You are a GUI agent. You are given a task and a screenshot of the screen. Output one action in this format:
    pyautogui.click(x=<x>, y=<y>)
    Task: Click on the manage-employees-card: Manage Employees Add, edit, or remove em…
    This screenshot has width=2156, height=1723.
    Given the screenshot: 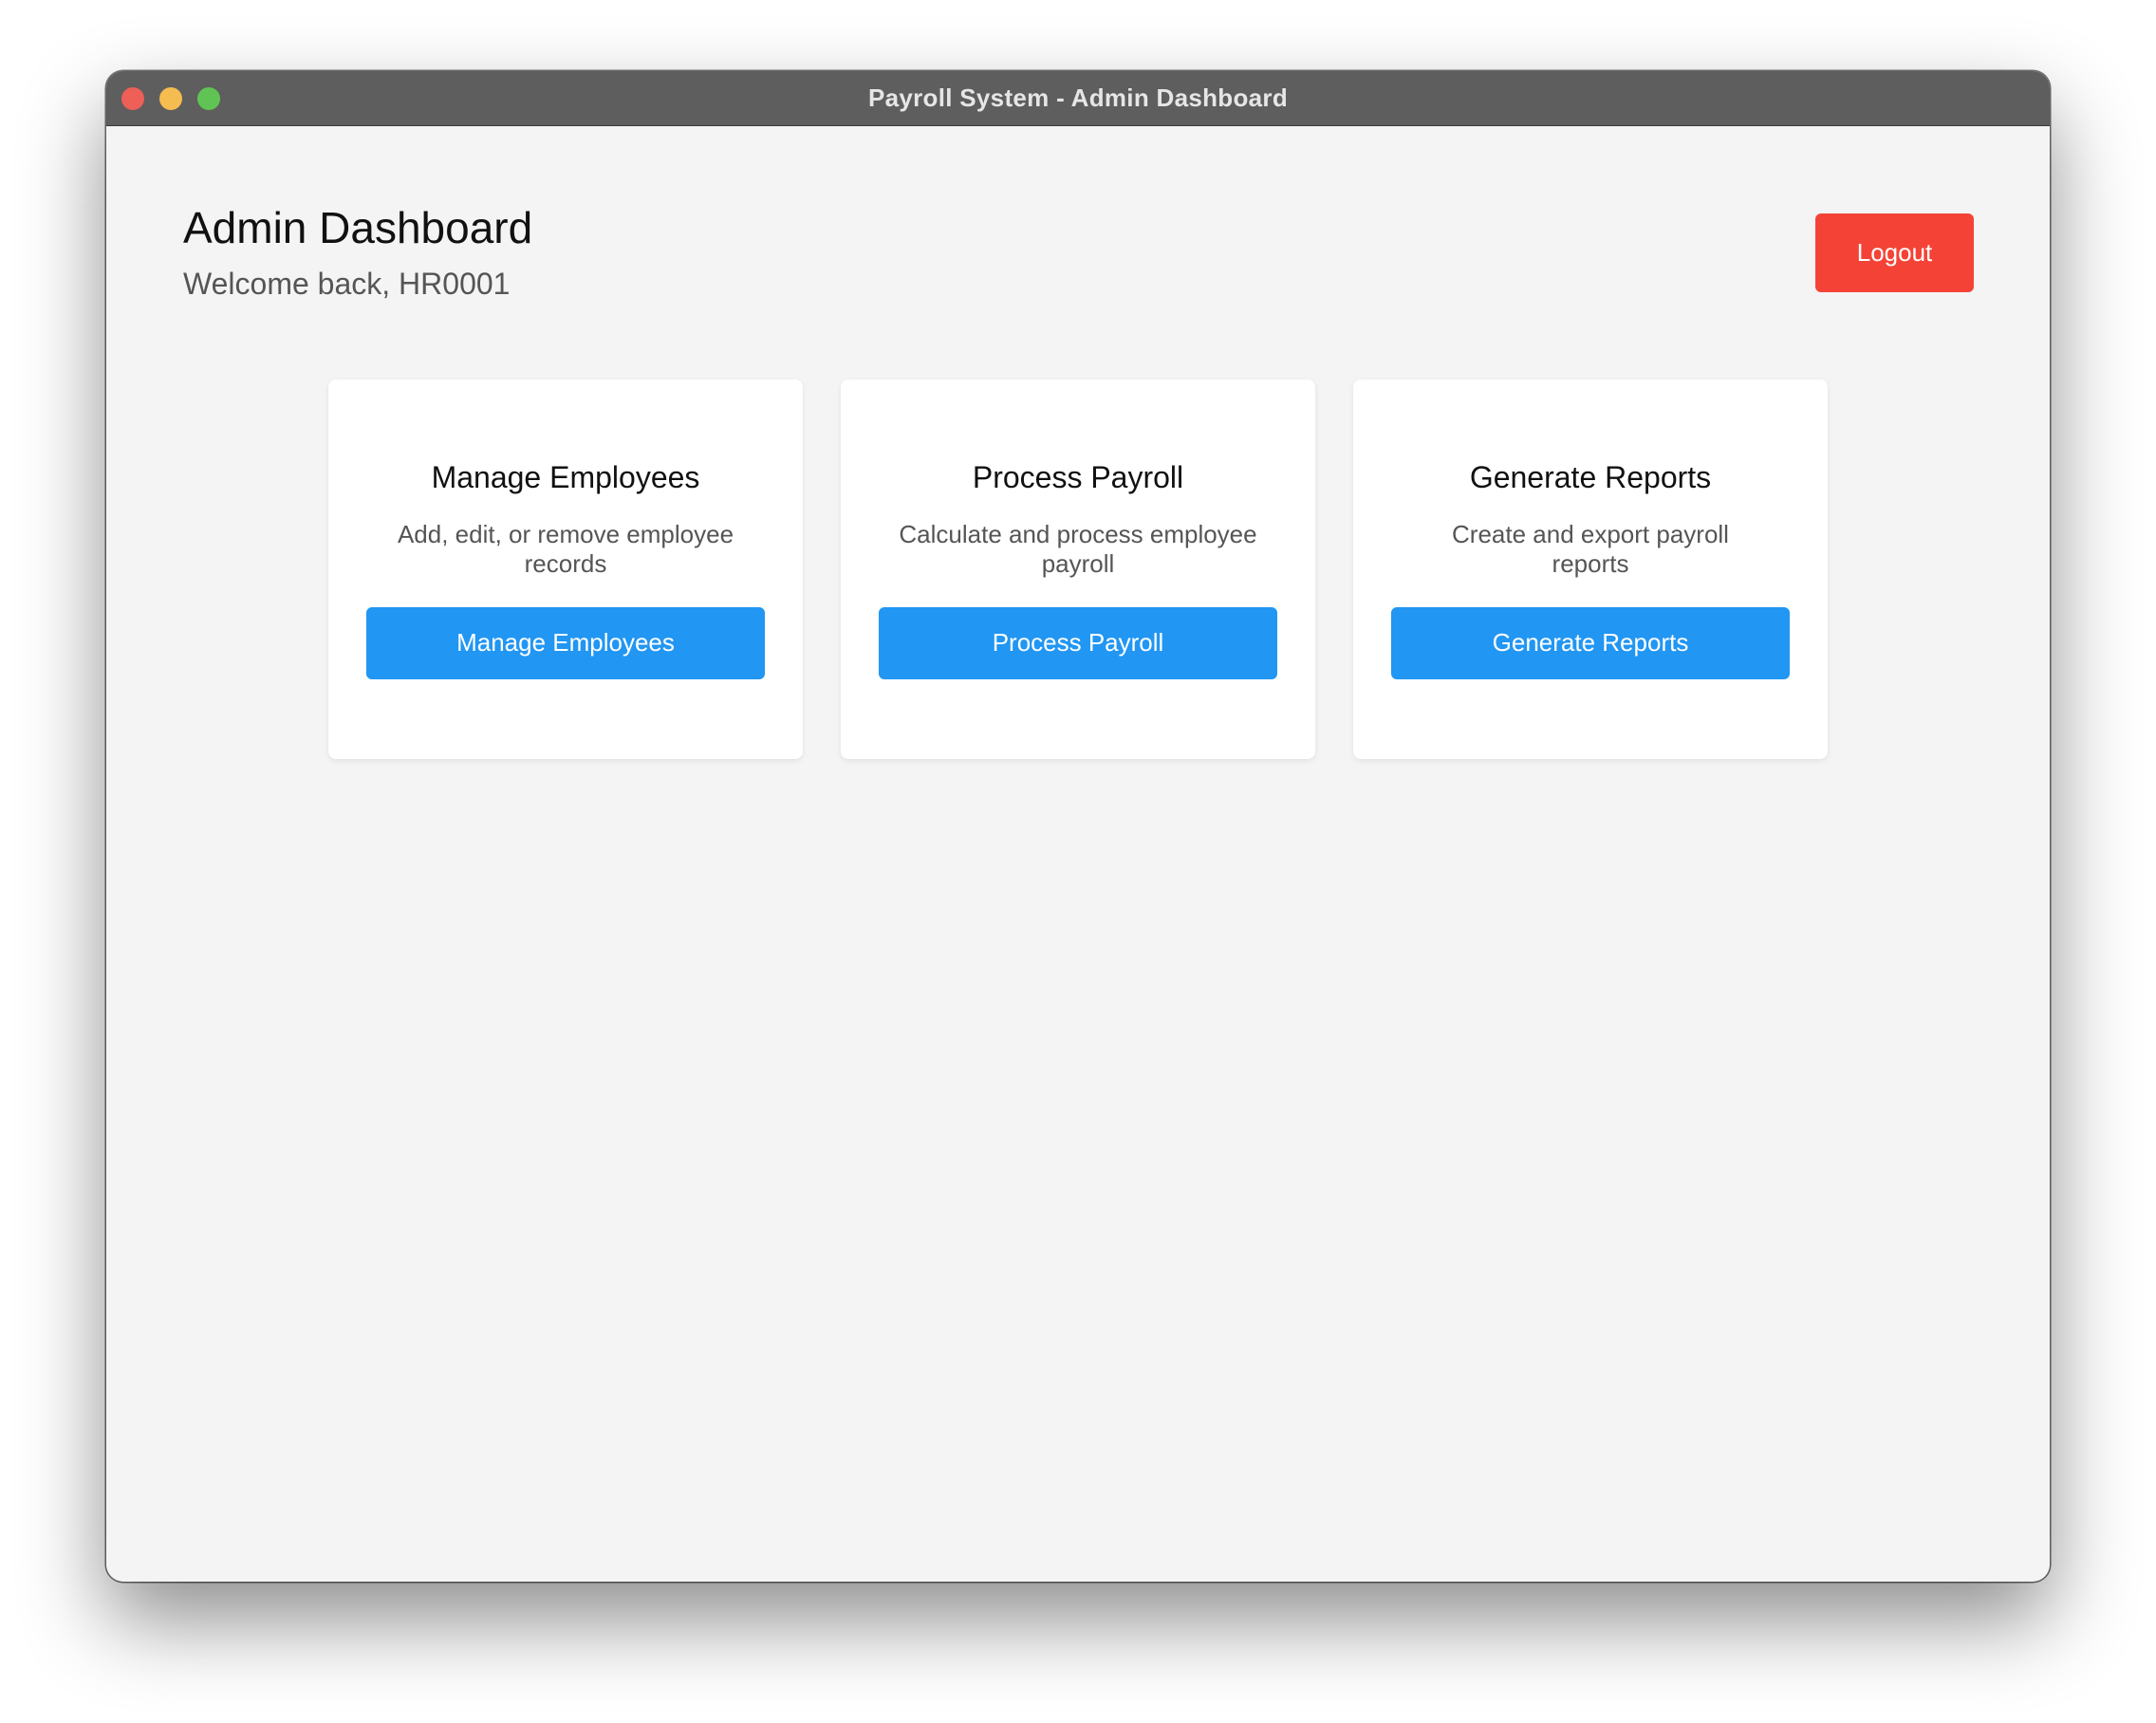 What is the action you would take?
    pyautogui.click(x=565, y=569)
    